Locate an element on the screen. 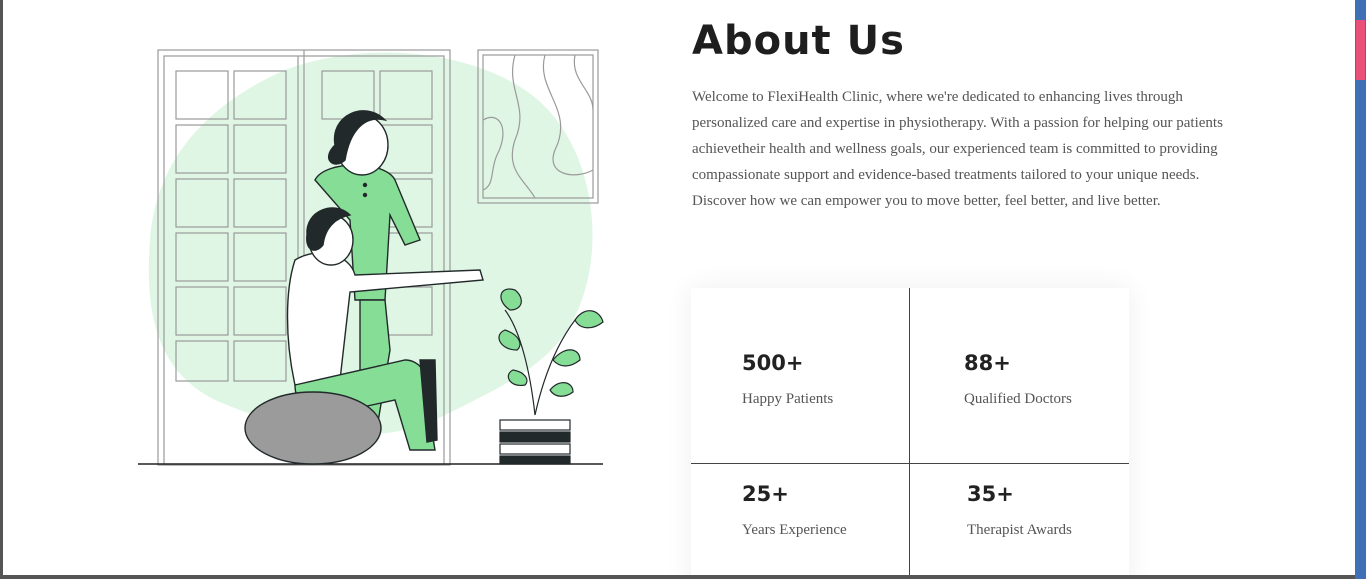  scrollbar-thumb is located at coordinates (1360, 50).